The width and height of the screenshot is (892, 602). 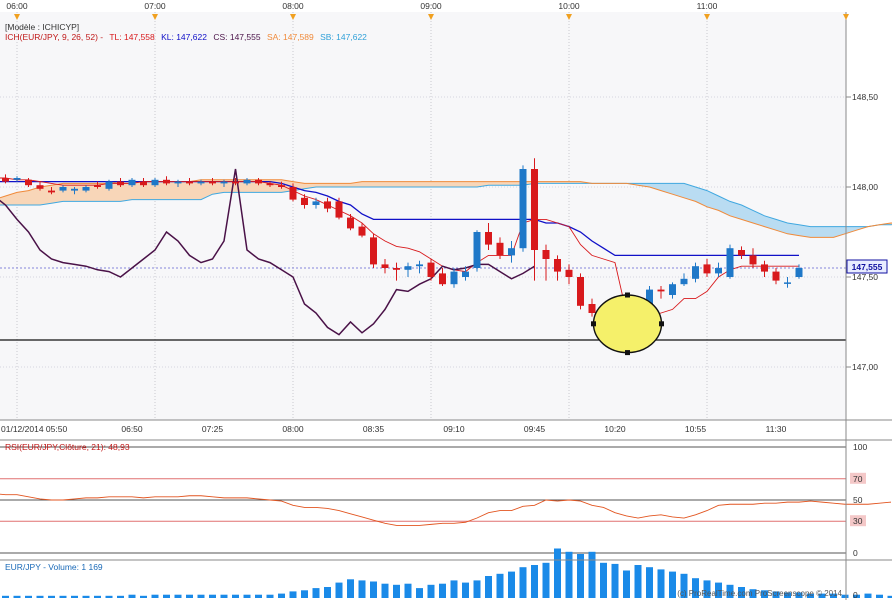 I want to click on bottom-time-label: 09:45, so click(x=535, y=429).